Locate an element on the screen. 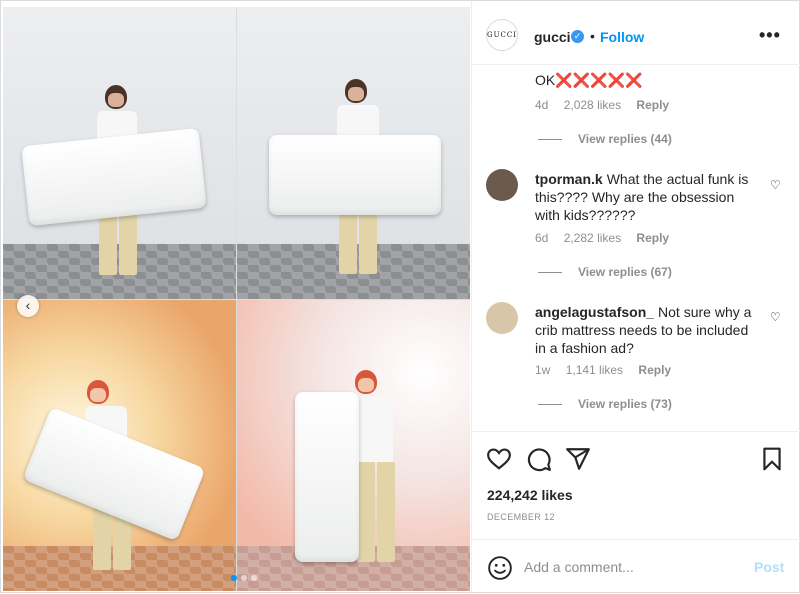  comment-text-partial: OK❌❌❌❌❌ is located at coordinates (588, 80).